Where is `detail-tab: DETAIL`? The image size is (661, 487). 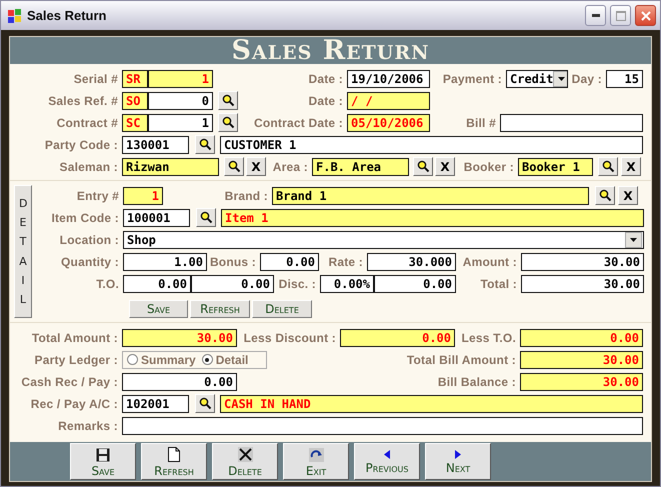 detail-tab: DETAIL is located at coordinates (23, 251).